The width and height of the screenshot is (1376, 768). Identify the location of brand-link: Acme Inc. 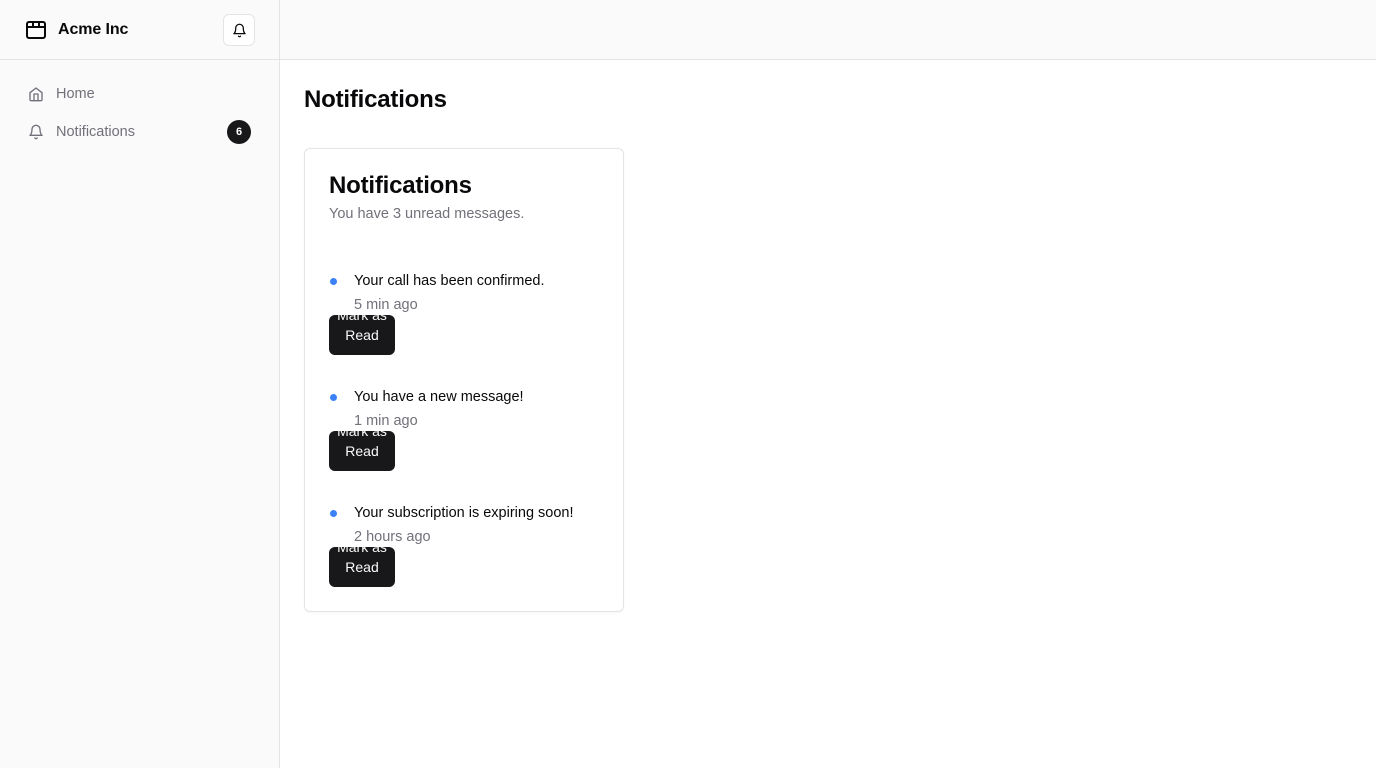
(76, 30).